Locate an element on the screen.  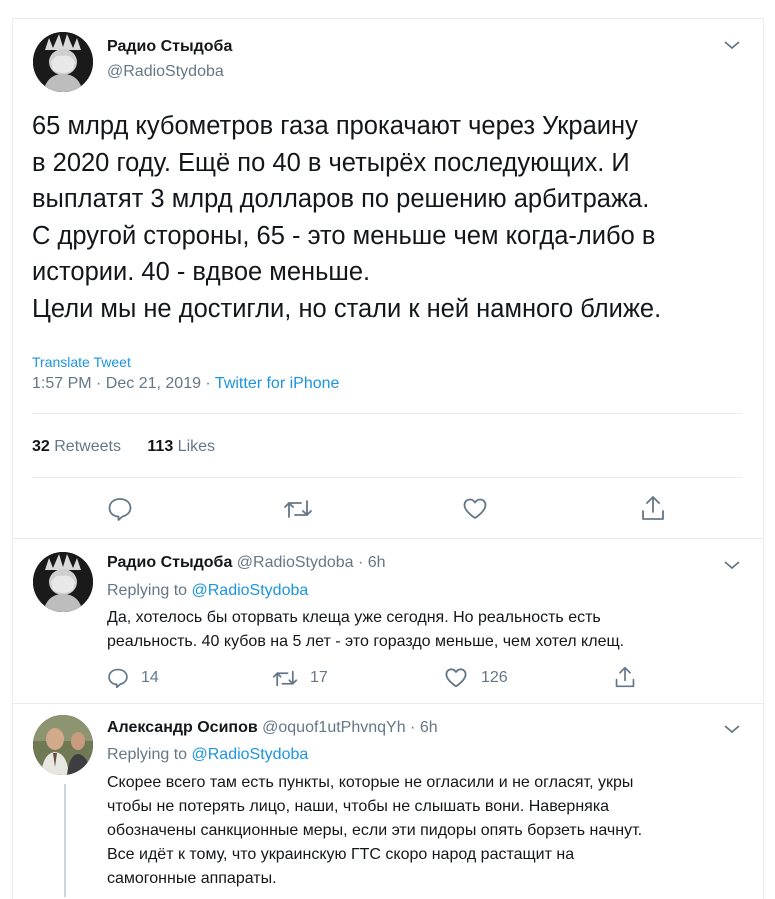
retweet-count: 17 is located at coordinates (319, 677).